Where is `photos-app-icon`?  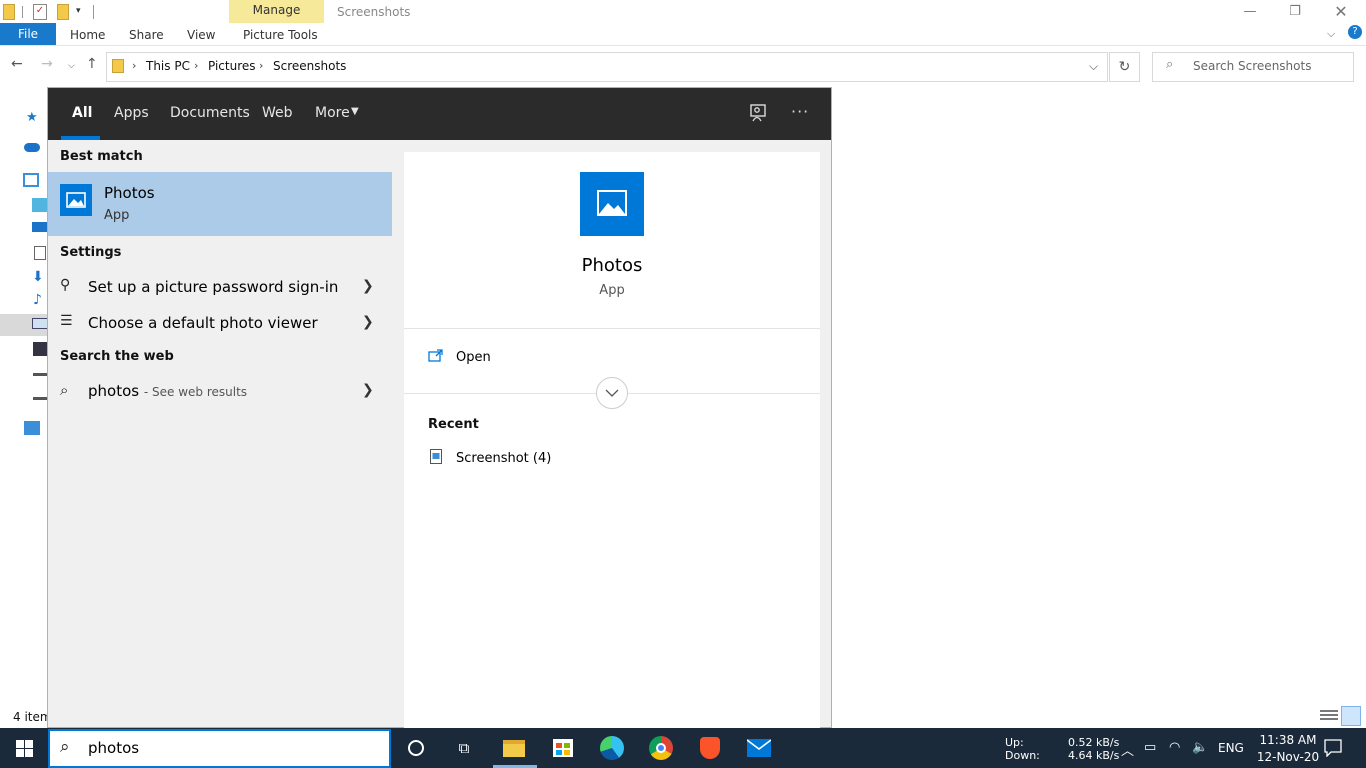 photos-app-icon is located at coordinates (76, 200).